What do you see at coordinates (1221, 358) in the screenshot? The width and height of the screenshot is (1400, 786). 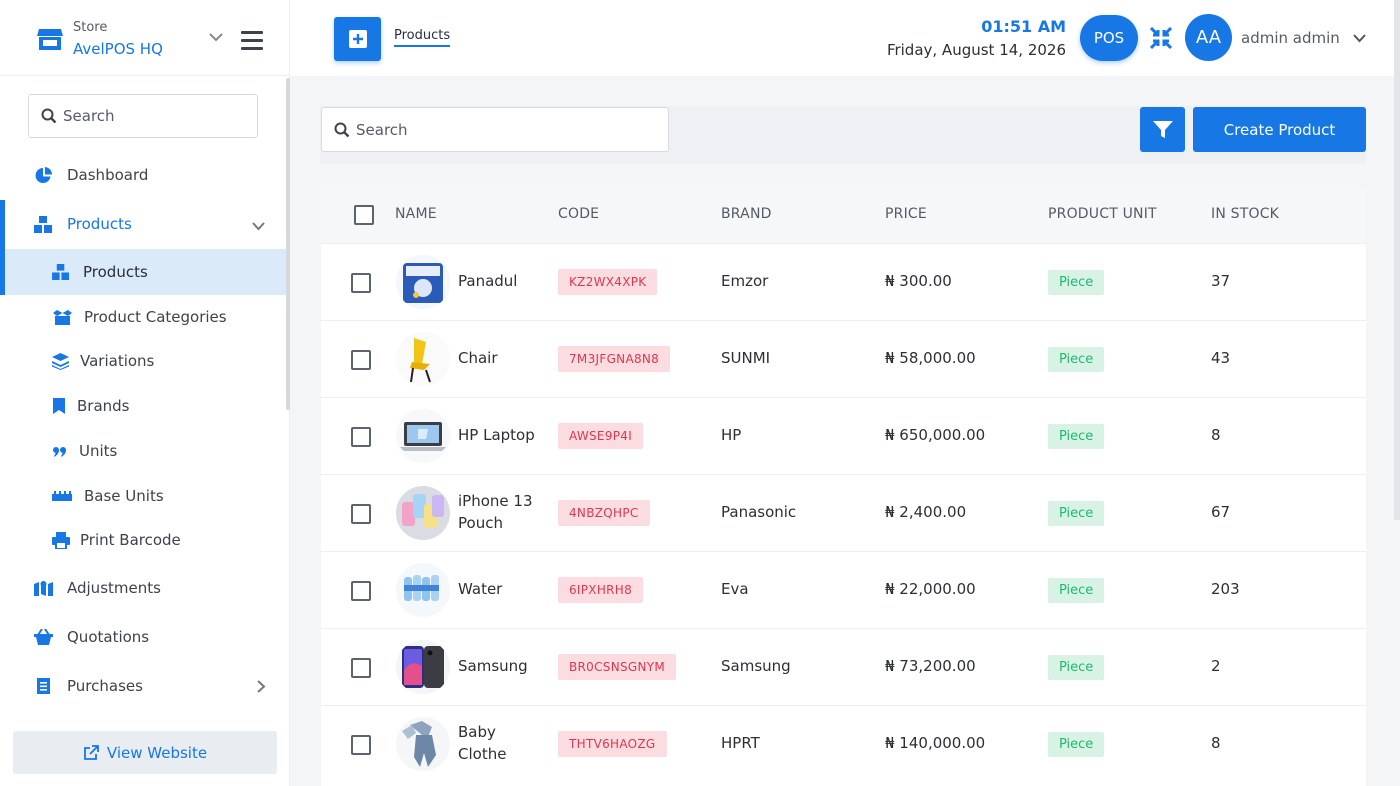 I see `stock-cell: 43` at bounding box center [1221, 358].